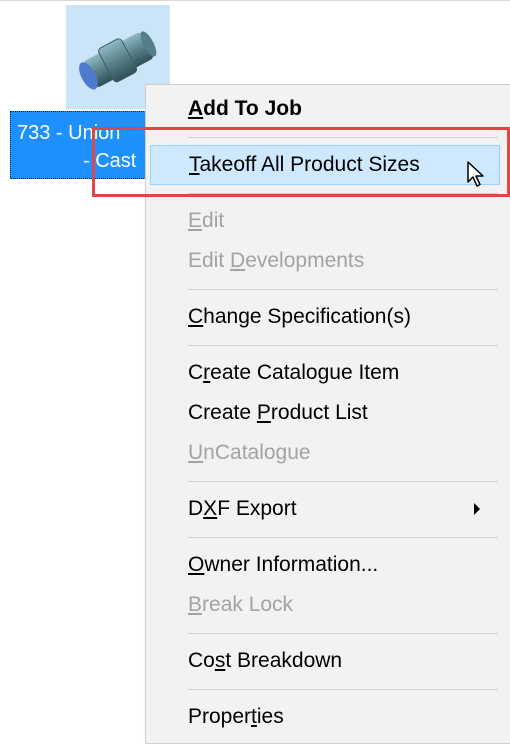  Describe the element at coordinates (305, 372) in the screenshot. I see `menu-label: eate Catalogue Item` at that location.